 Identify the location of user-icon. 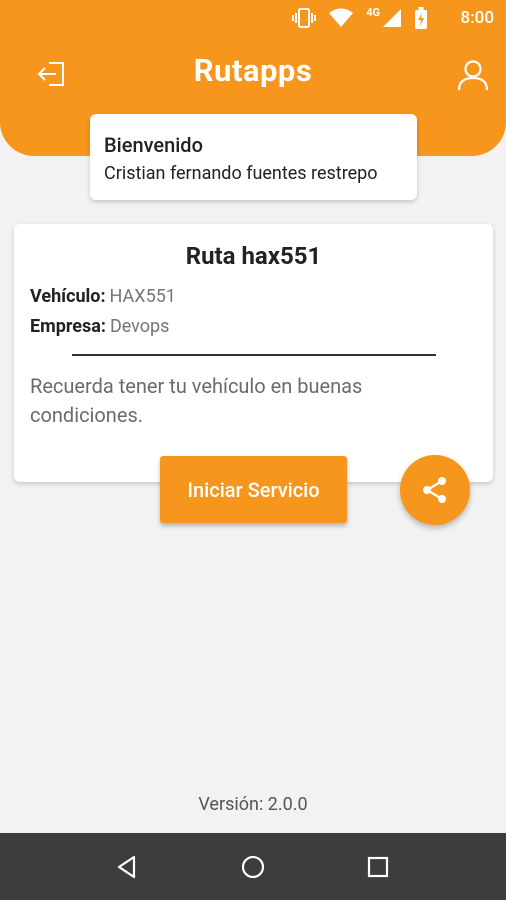
(473, 75).